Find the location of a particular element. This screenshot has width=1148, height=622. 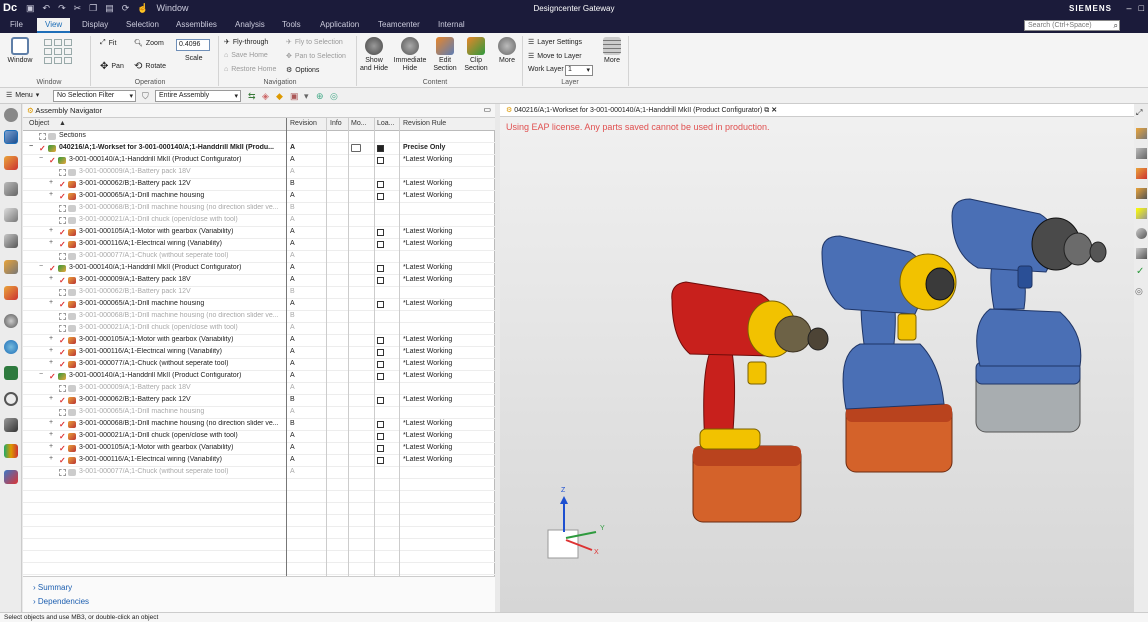

wireframe-icon is located at coordinates (1141, 153).